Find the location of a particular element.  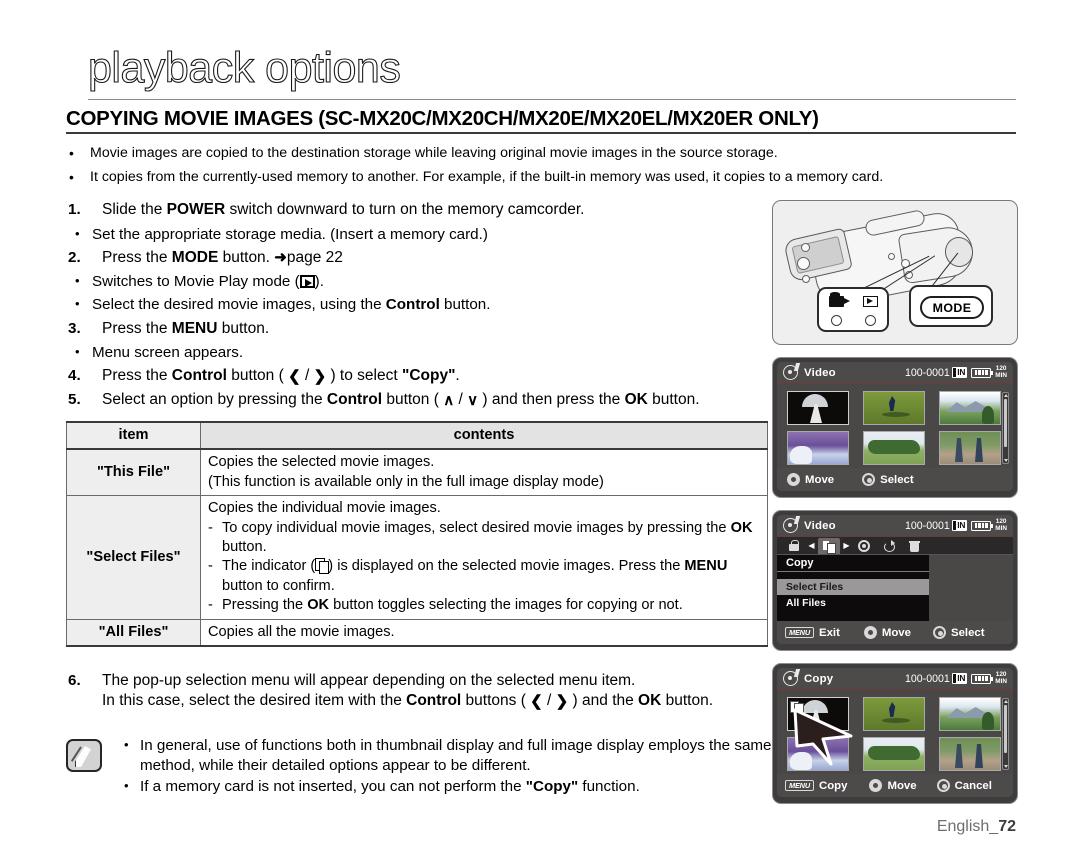

settings-gear-icon is located at coordinates (864, 545).